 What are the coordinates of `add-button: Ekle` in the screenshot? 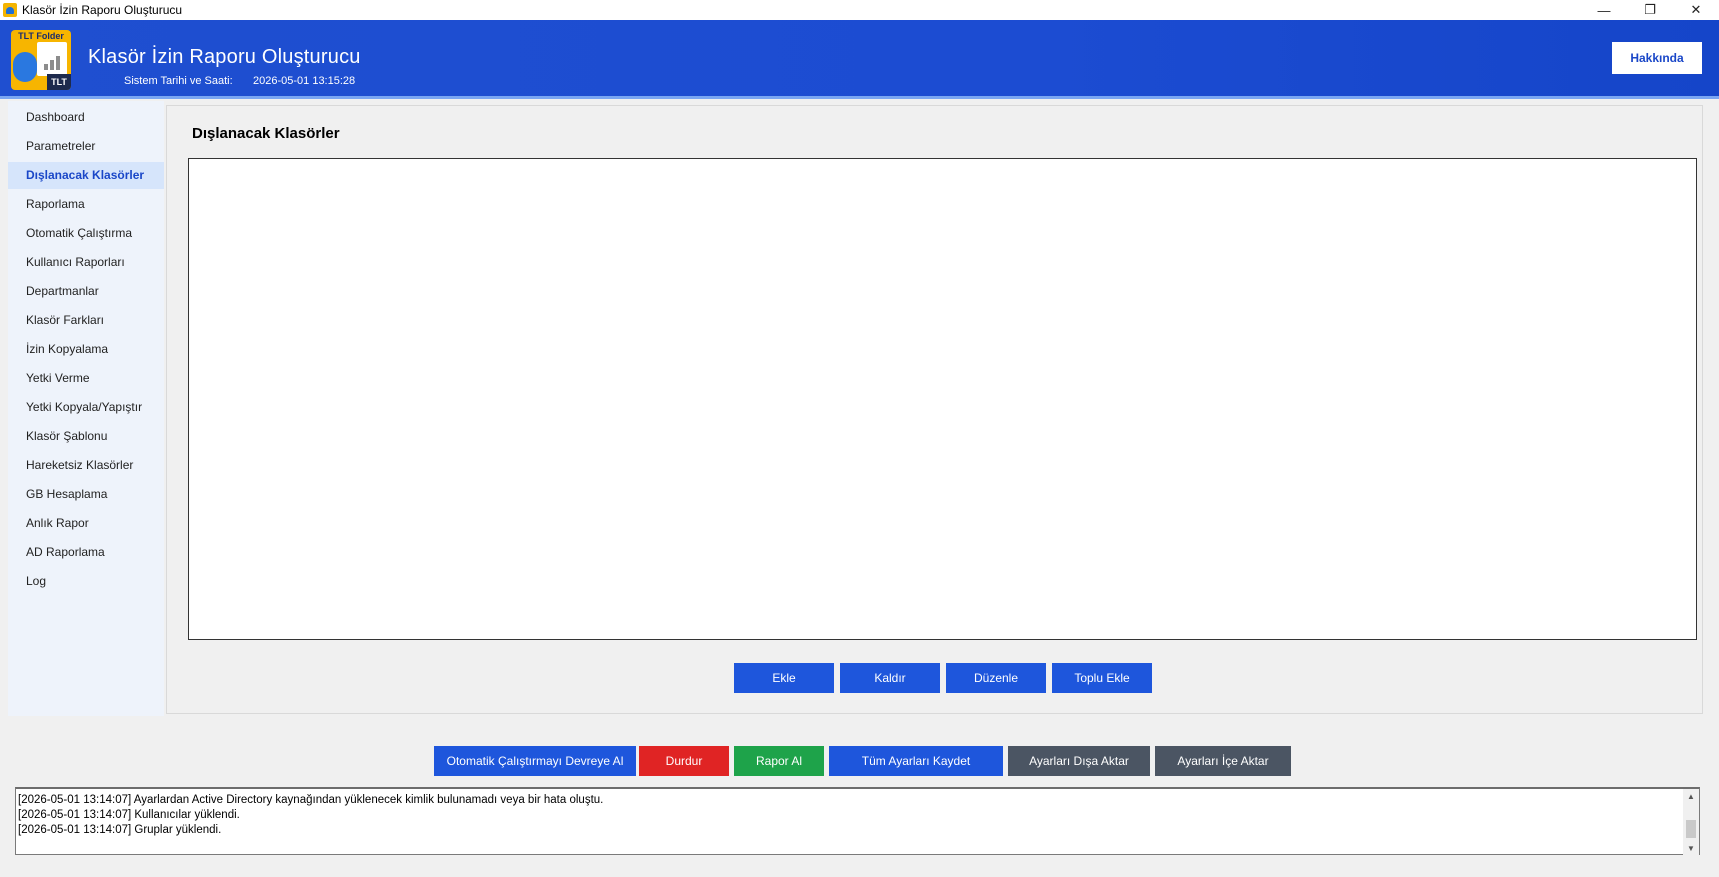 It's located at (784, 678).